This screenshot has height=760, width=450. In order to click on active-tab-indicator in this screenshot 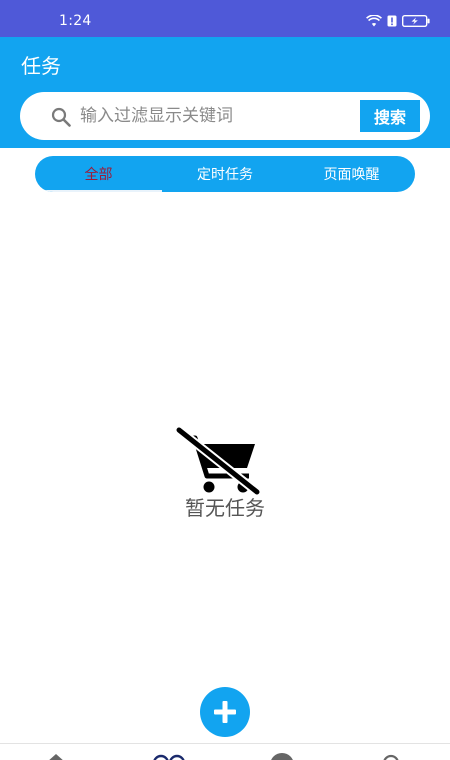, I will do `click(98, 191)`.